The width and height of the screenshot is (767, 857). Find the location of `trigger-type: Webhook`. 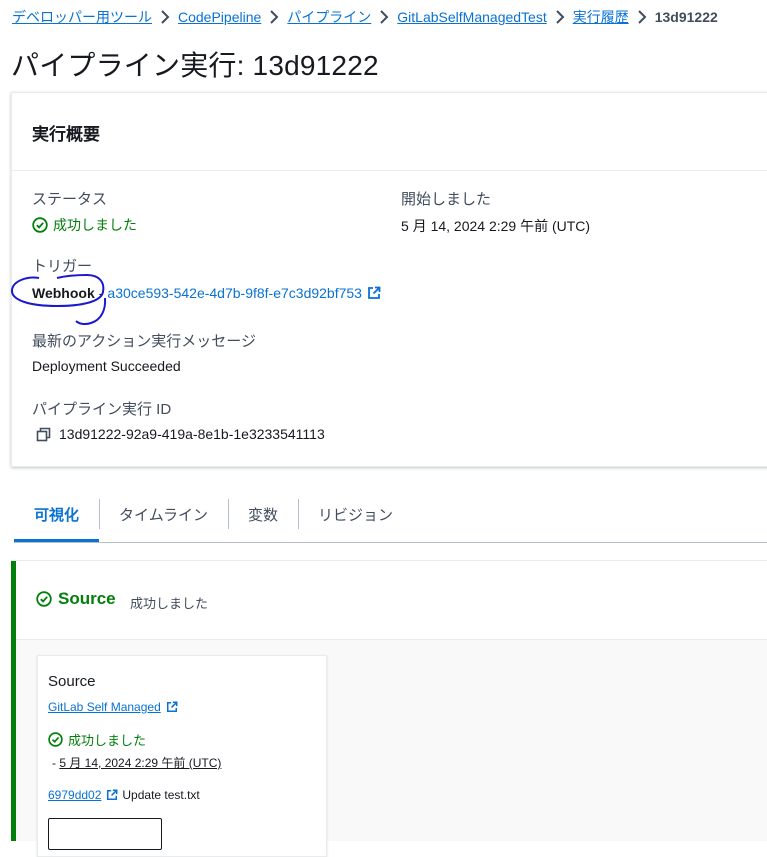

trigger-type: Webhook is located at coordinates (63, 293).